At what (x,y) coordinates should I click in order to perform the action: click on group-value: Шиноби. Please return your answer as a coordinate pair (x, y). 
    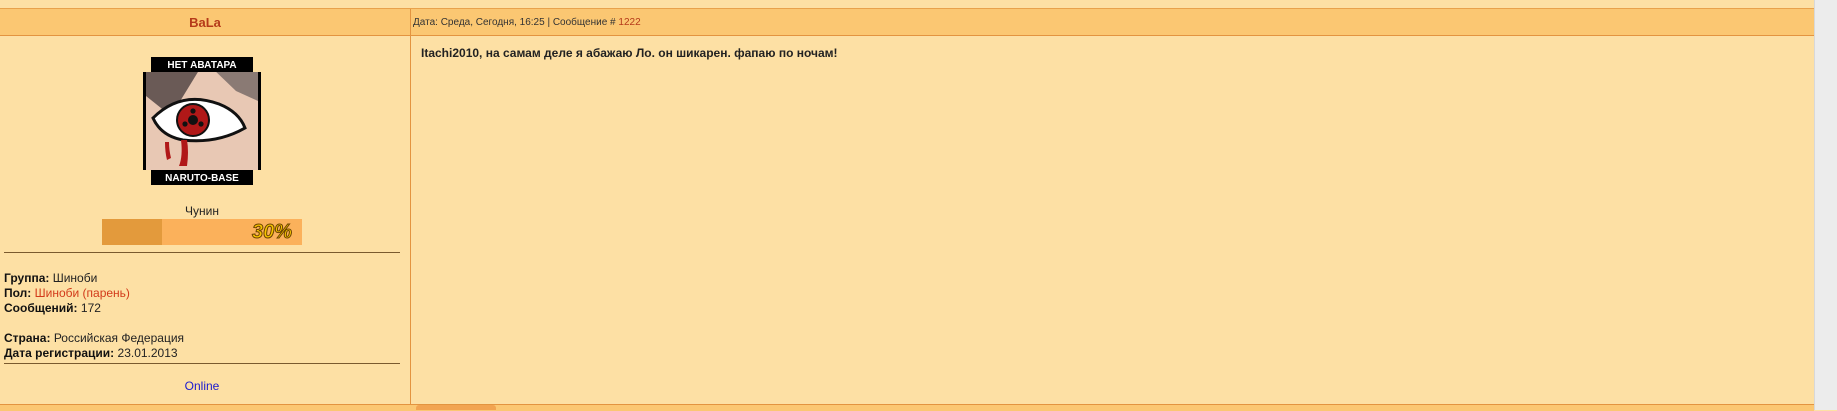
    Looking at the image, I should click on (75, 278).